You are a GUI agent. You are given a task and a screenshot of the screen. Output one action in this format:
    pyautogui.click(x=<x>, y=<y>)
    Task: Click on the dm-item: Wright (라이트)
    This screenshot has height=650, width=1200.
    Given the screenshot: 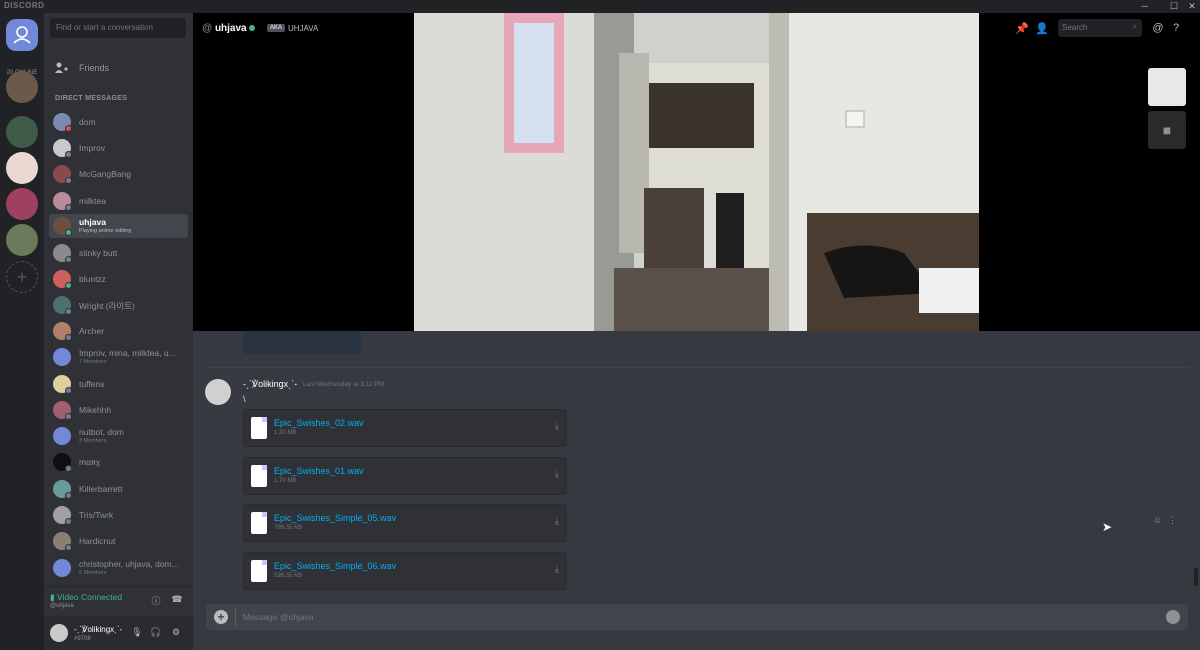 What is the action you would take?
    pyautogui.click(x=118, y=305)
    